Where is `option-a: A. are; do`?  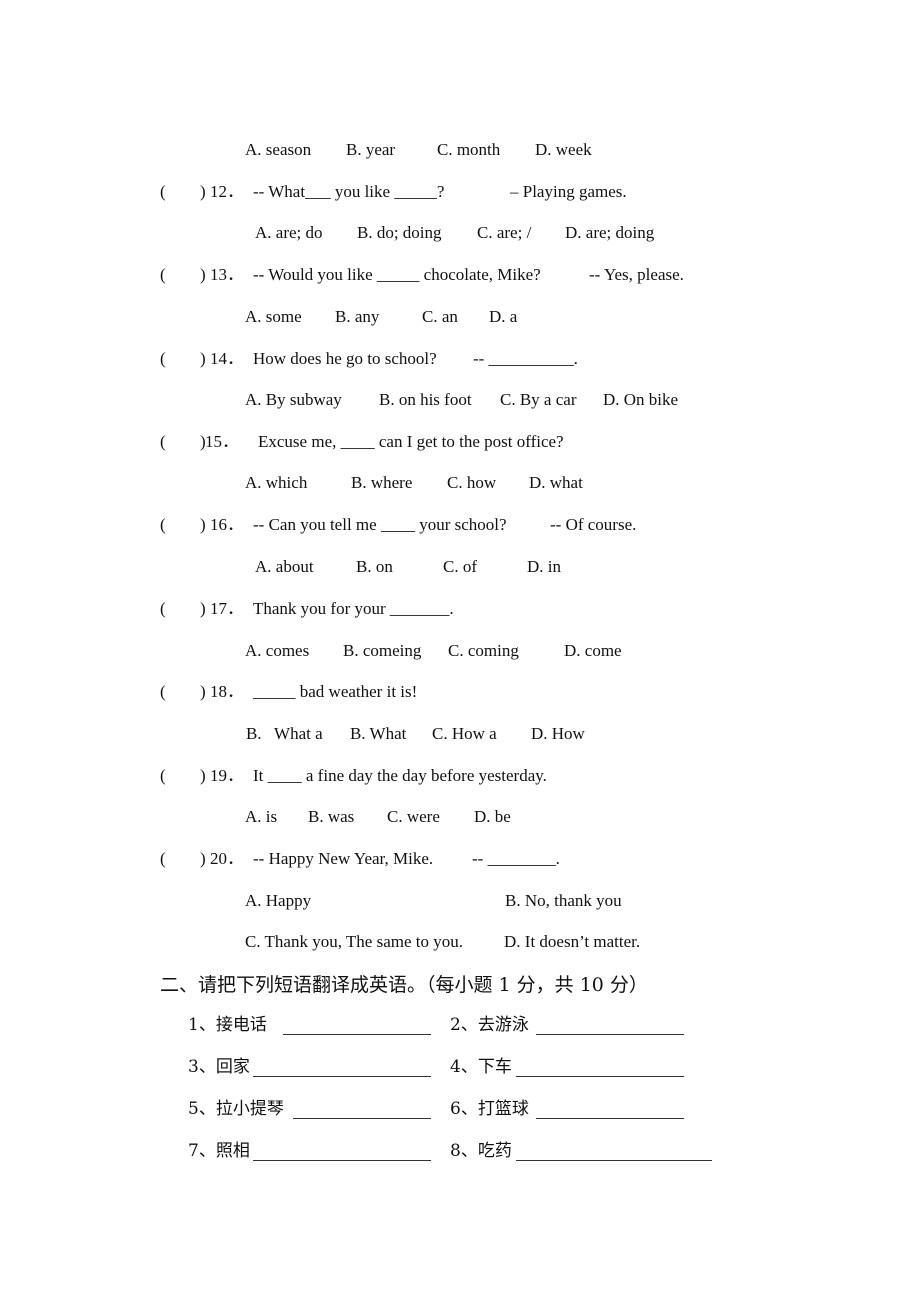
option-a: A. are; do is located at coordinates (289, 232).